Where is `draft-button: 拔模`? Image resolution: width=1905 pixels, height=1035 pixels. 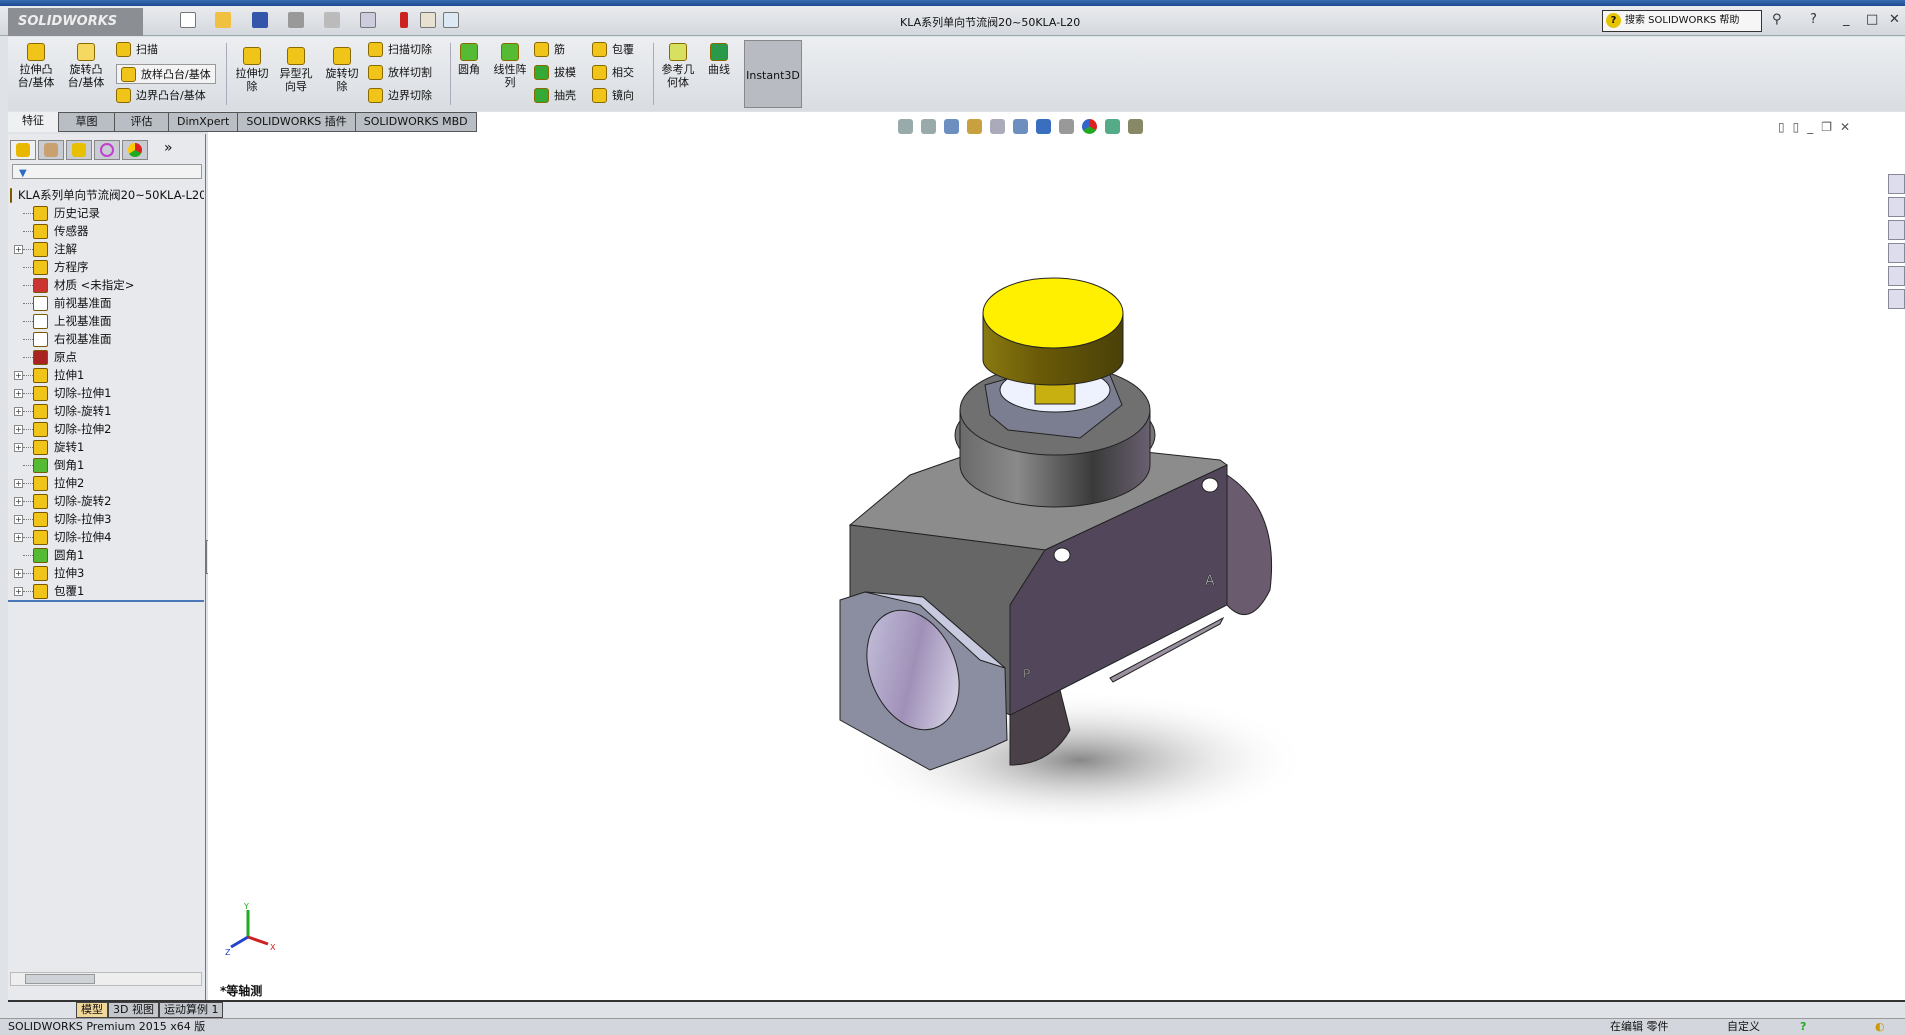
draft-button: 拔模 is located at coordinates (555, 72).